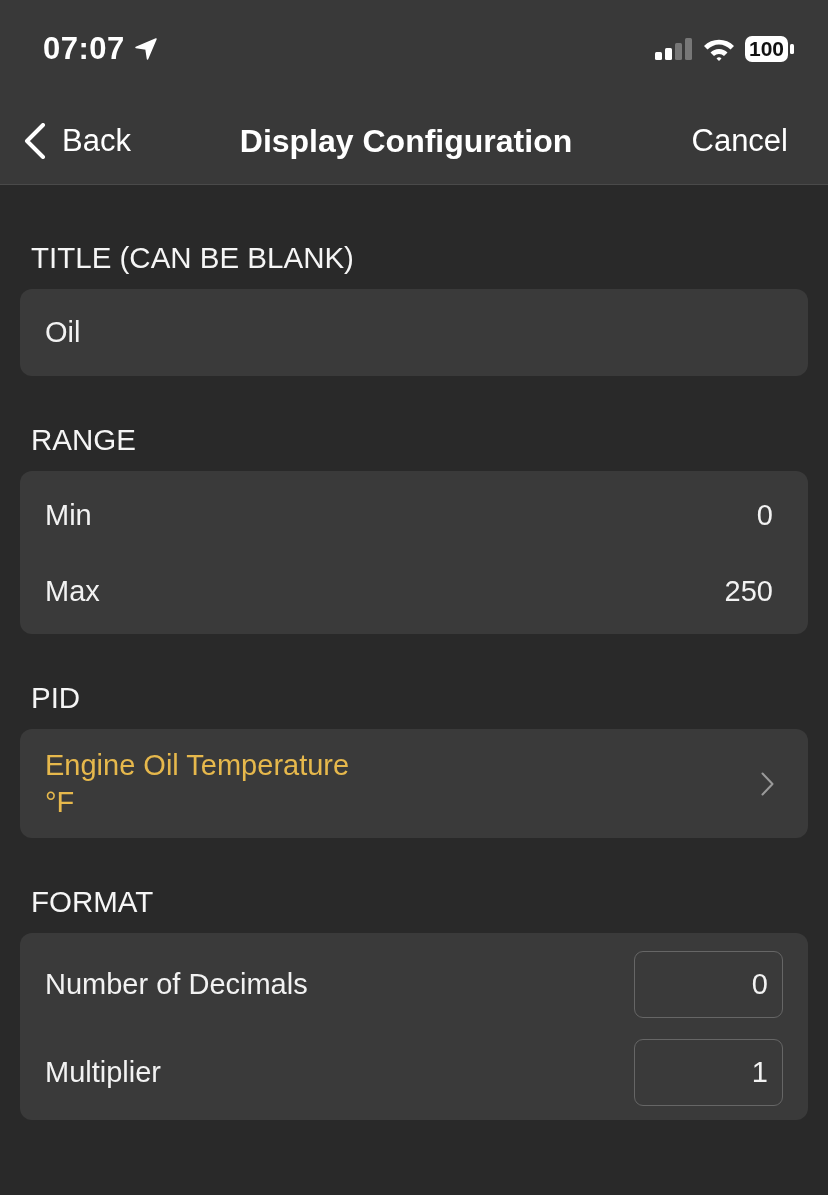 This screenshot has height=1195, width=828. What do you see at coordinates (103, 1072) in the screenshot?
I see `row-label: Multiplier` at bounding box center [103, 1072].